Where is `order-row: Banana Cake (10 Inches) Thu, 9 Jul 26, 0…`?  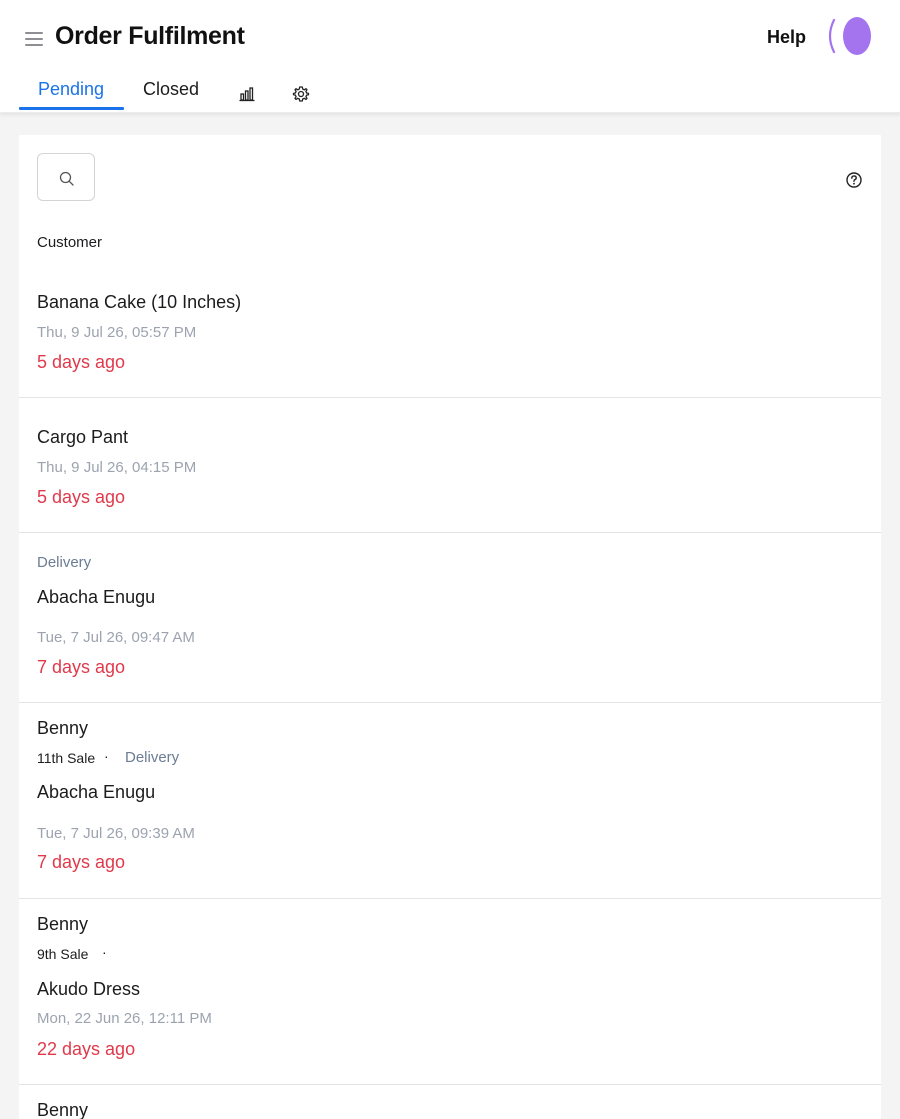
order-row: Banana Cake (10 Inches) Thu, 9 Jul 26, 0… is located at coordinates (450, 330).